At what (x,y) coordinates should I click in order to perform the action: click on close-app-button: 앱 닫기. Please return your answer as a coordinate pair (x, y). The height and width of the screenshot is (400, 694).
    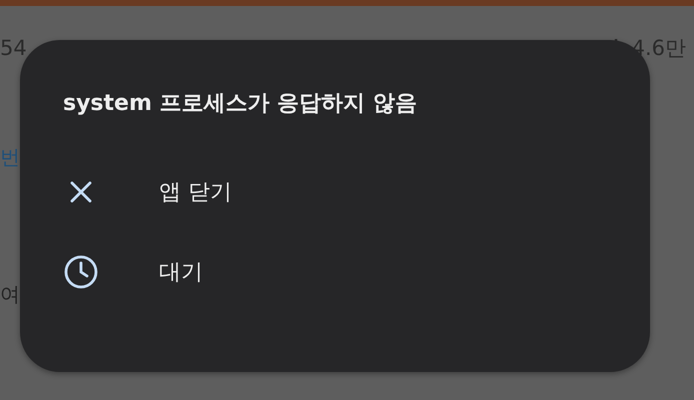
    Looking at the image, I should click on (147, 192).